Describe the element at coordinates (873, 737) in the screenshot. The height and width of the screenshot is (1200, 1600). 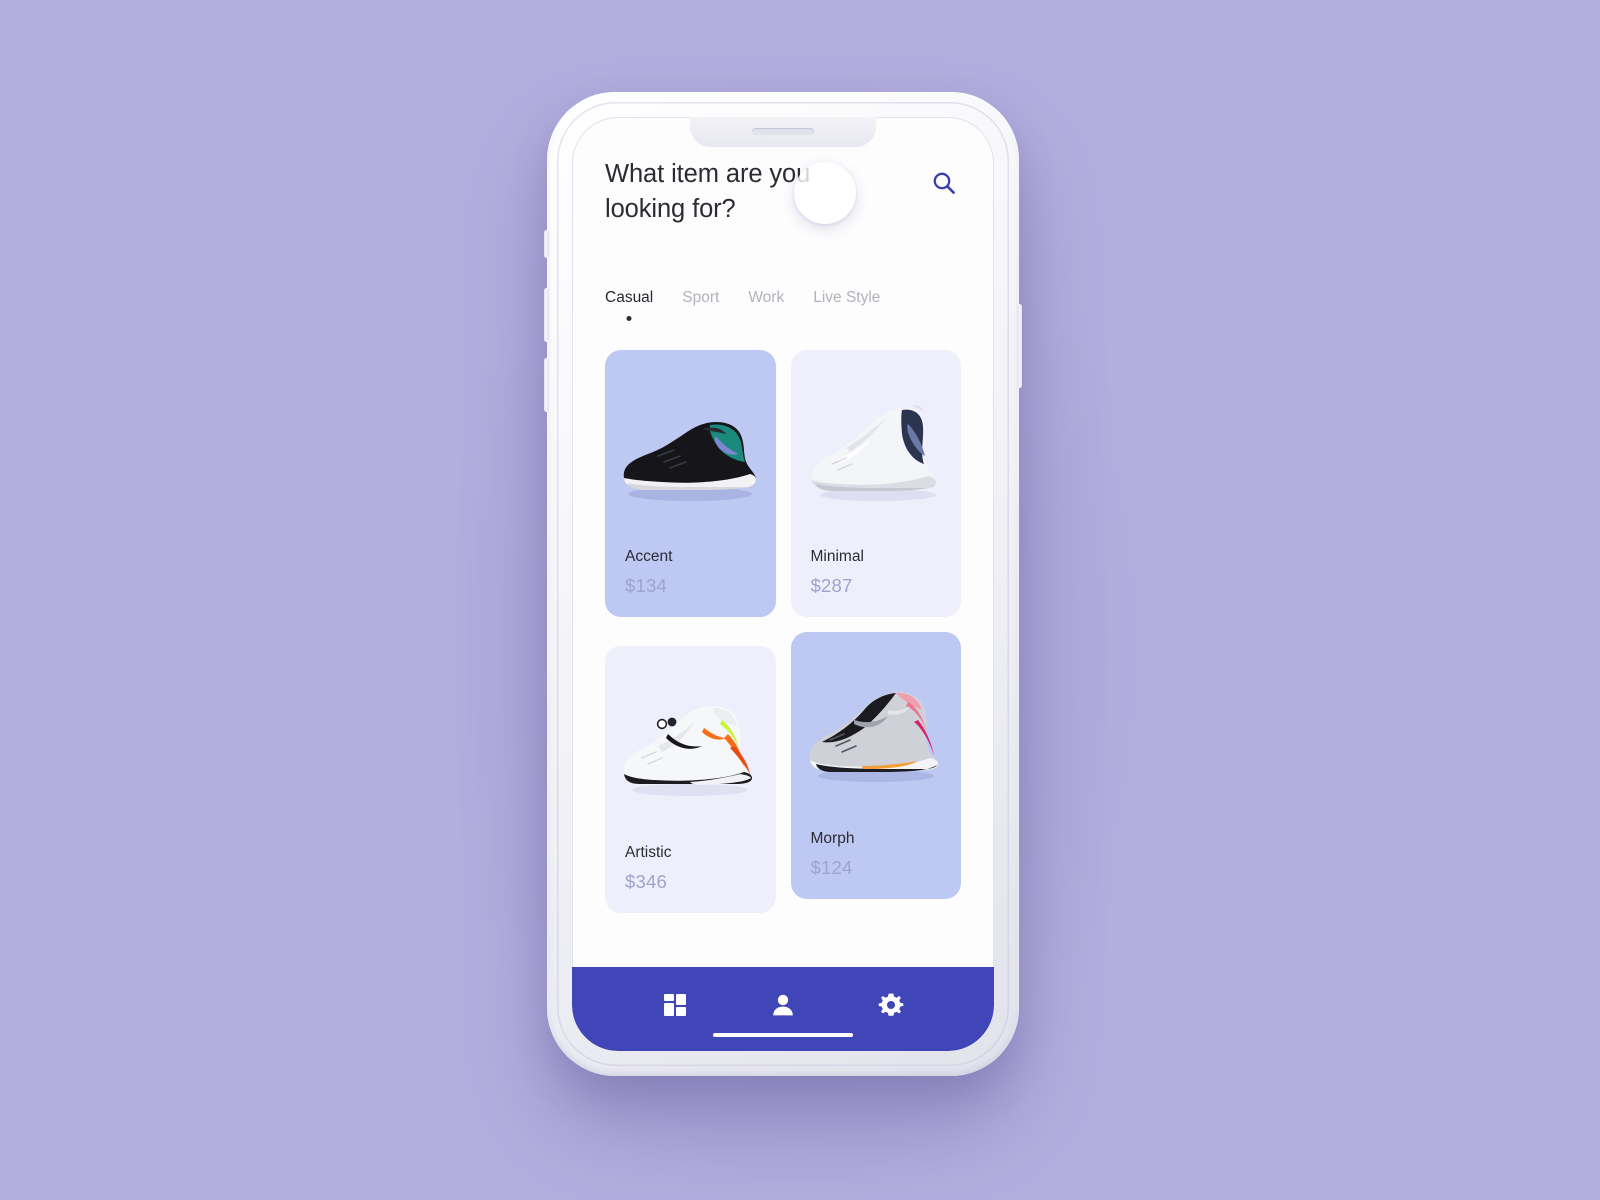
I see `grey-pink-sneaker-icon` at that location.